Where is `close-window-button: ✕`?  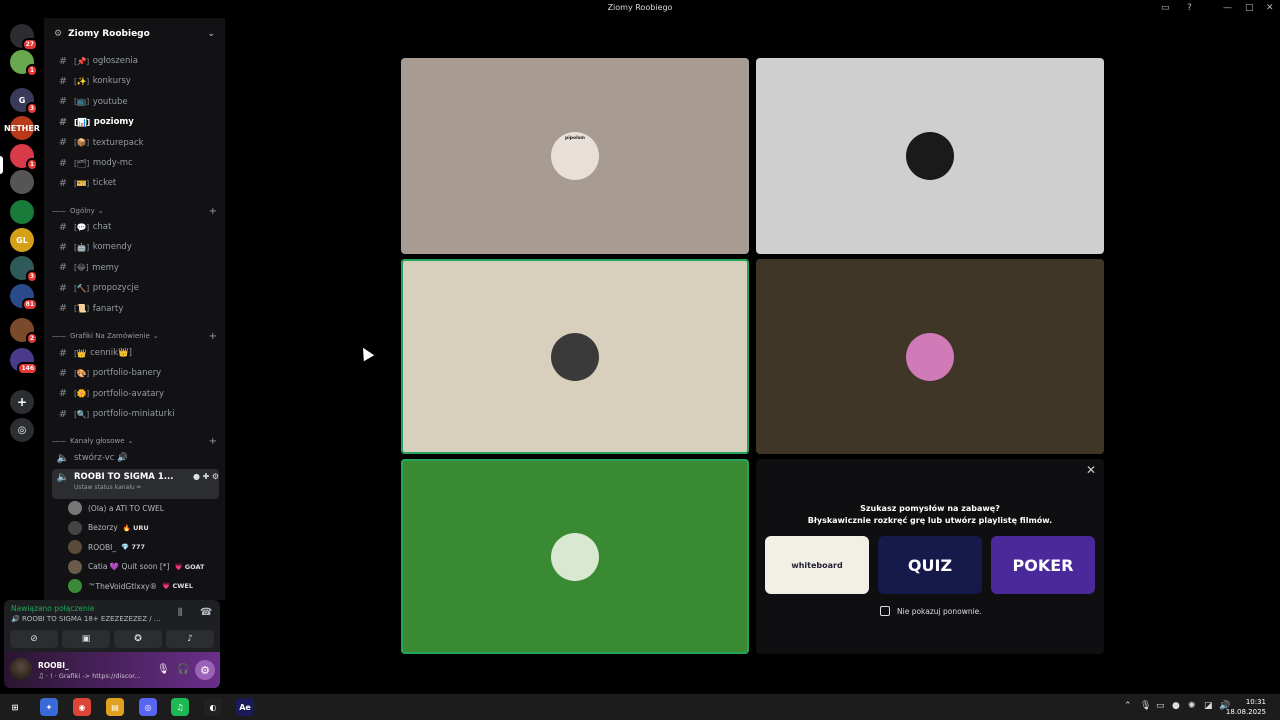
close-window-button: ✕ is located at coordinates (1270, 8).